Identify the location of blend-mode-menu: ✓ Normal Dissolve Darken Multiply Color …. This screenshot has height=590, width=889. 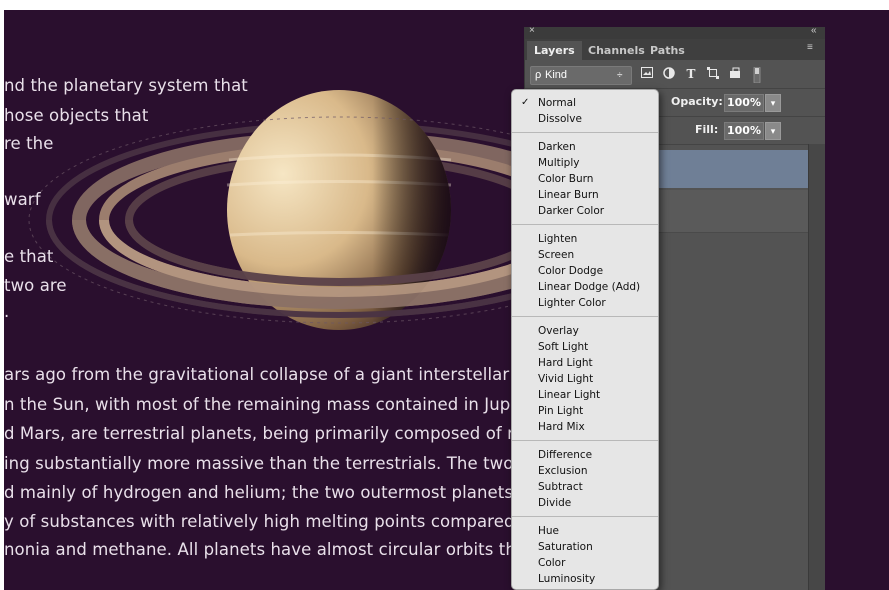
(585, 339).